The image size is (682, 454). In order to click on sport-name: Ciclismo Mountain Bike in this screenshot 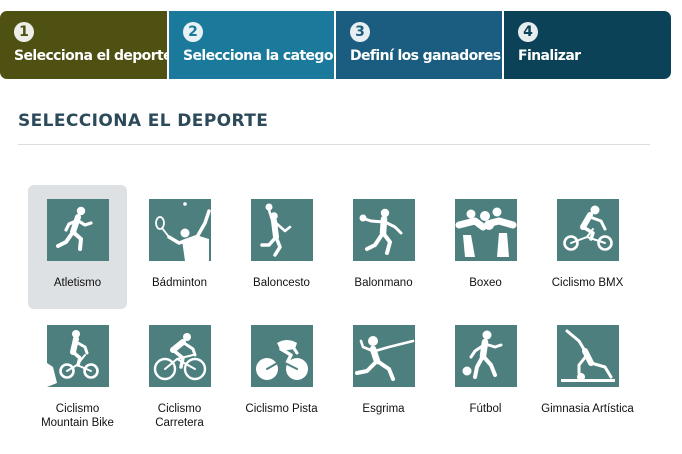, I will do `click(77, 416)`.